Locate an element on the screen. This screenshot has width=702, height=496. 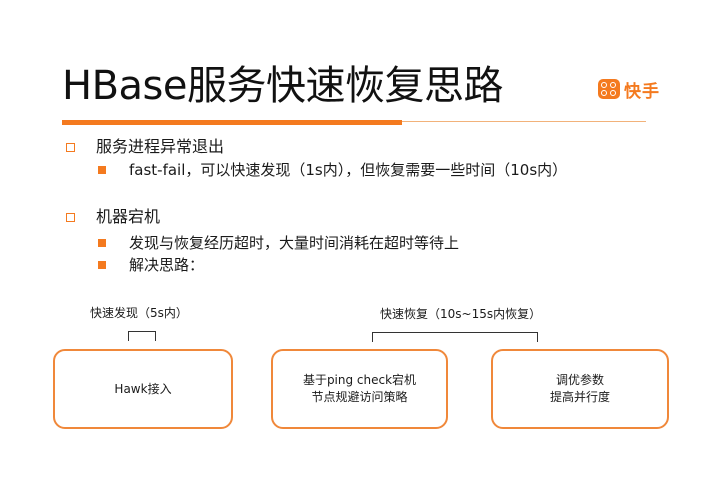
bullet-level1: 服务进程异常退出 is located at coordinates (145, 147).